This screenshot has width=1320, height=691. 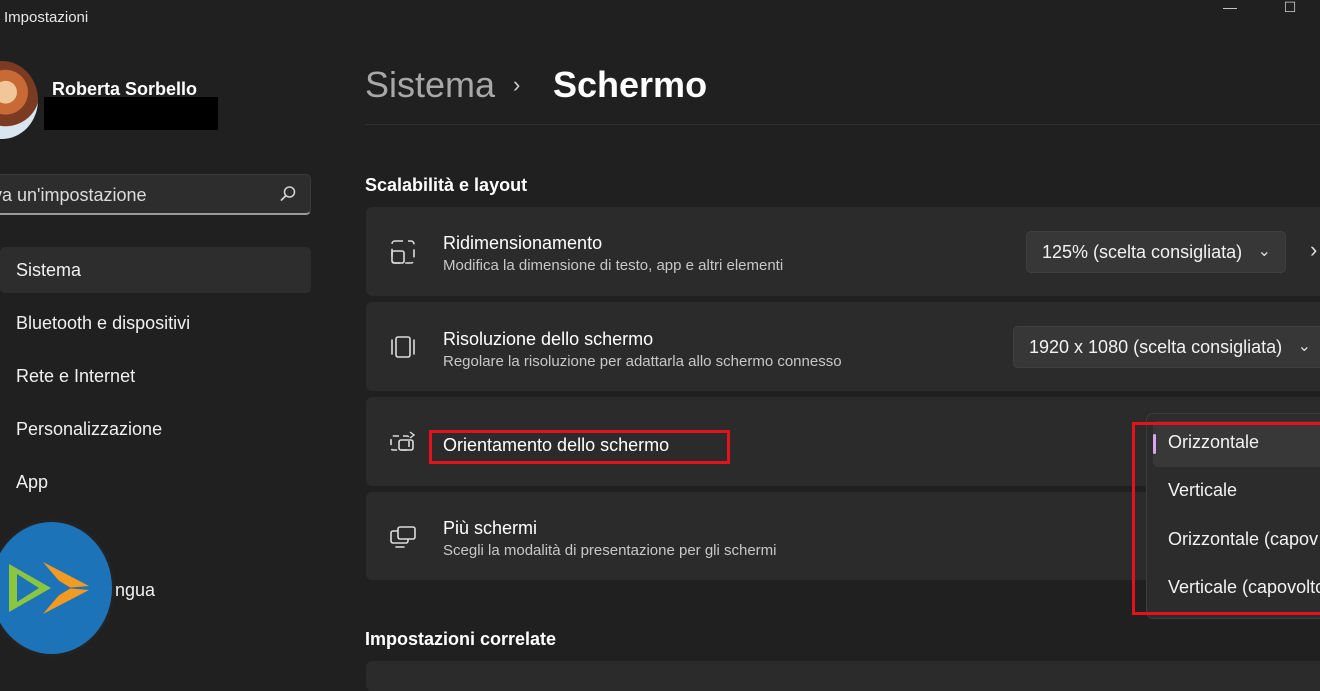 What do you see at coordinates (1290, 7) in the screenshot?
I see `maximize-button: ☐` at bounding box center [1290, 7].